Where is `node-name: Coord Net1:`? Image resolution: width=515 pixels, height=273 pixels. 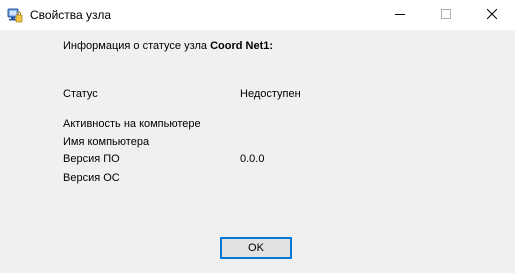 node-name: Coord Net1: is located at coordinates (242, 46).